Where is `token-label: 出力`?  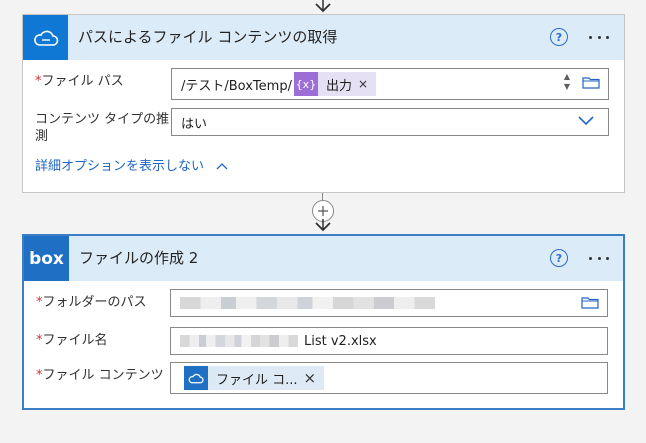
token-label: 出力 is located at coordinates (338, 86).